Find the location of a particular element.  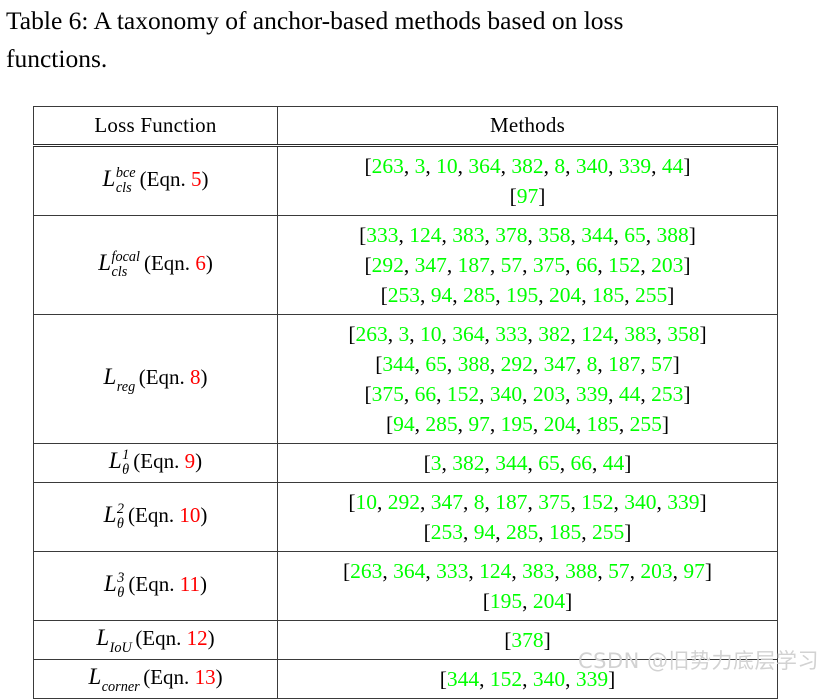

equation-number: 11 is located at coordinates (190, 584).